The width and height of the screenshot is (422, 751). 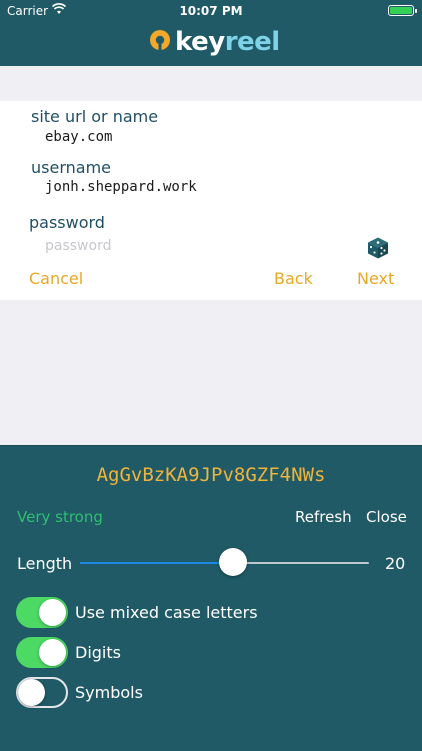 What do you see at coordinates (95, 116) in the screenshot?
I see `site-label: site url or name` at bounding box center [95, 116].